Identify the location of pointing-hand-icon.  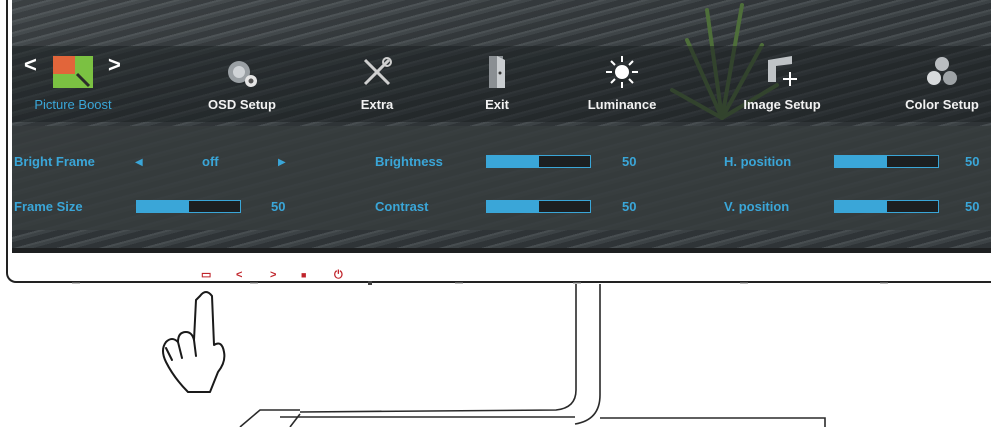
(194, 342).